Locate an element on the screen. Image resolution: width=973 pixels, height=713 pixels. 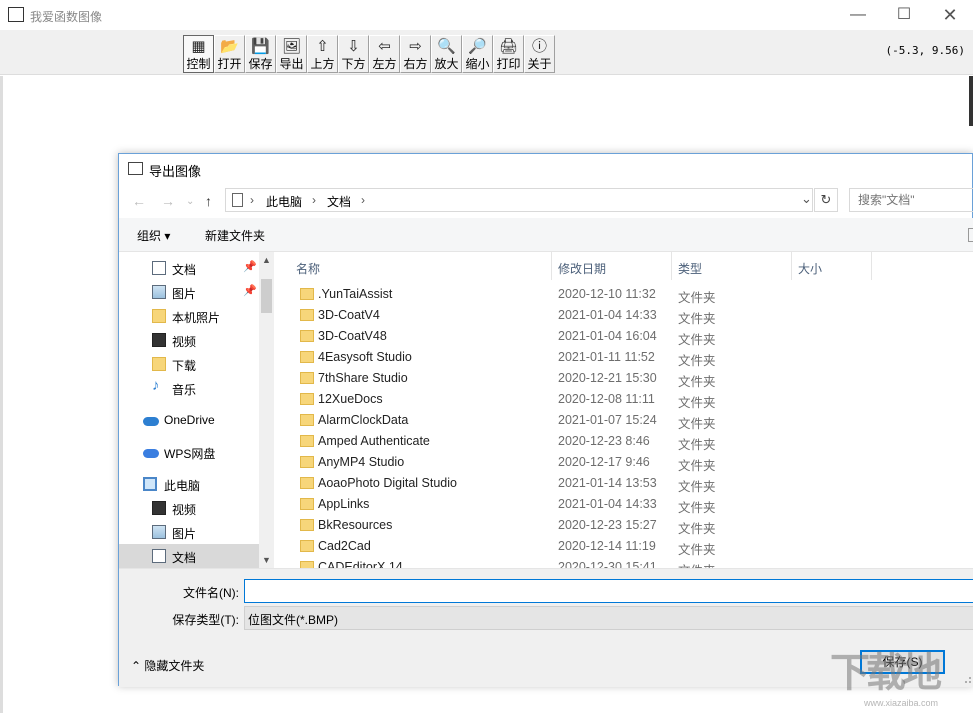
toolbar-button-7: ⇨右方 is located at coordinates (415, 54).